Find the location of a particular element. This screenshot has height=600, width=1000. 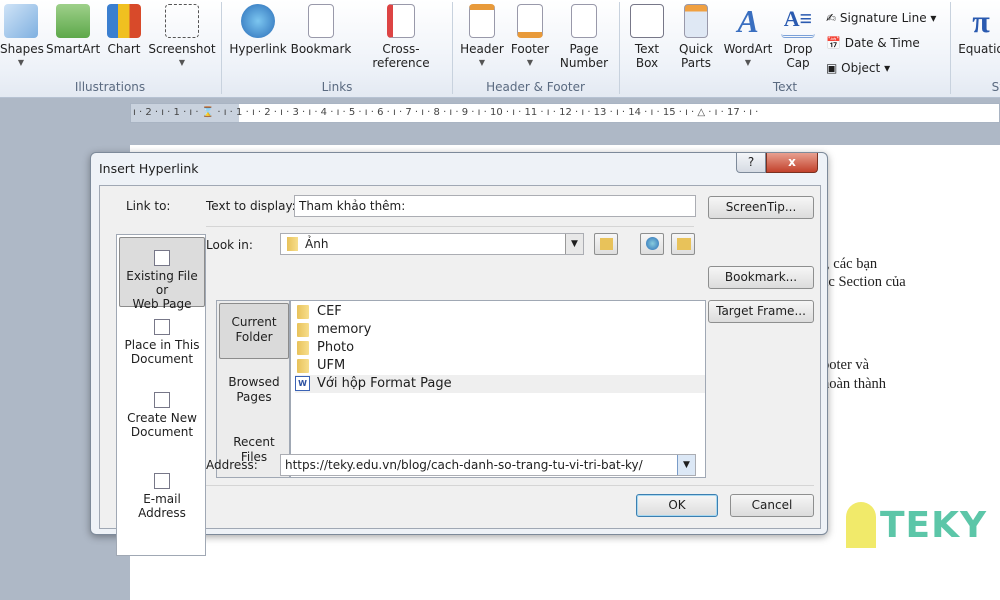

label: Header is located at coordinates (482, 49).